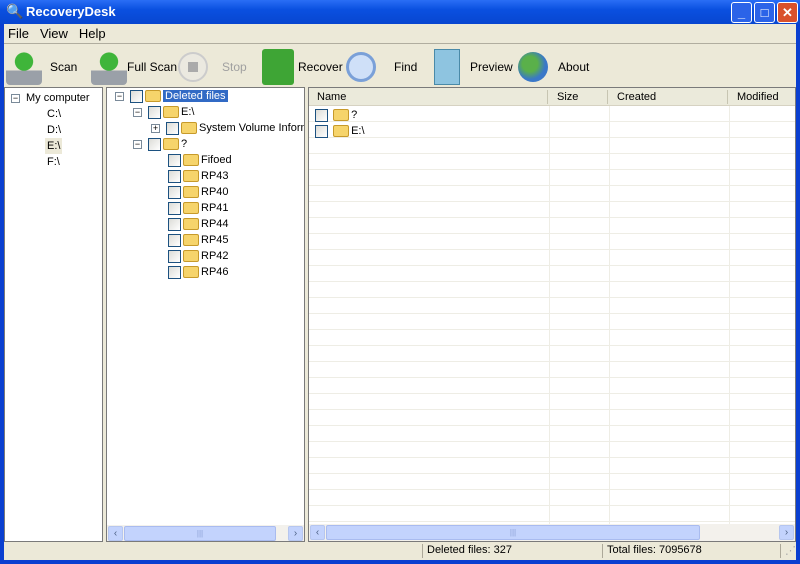 The height and width of the screenshot is (564, 800). I want to click on tree-node-folder: RP44, so click(198, 224).